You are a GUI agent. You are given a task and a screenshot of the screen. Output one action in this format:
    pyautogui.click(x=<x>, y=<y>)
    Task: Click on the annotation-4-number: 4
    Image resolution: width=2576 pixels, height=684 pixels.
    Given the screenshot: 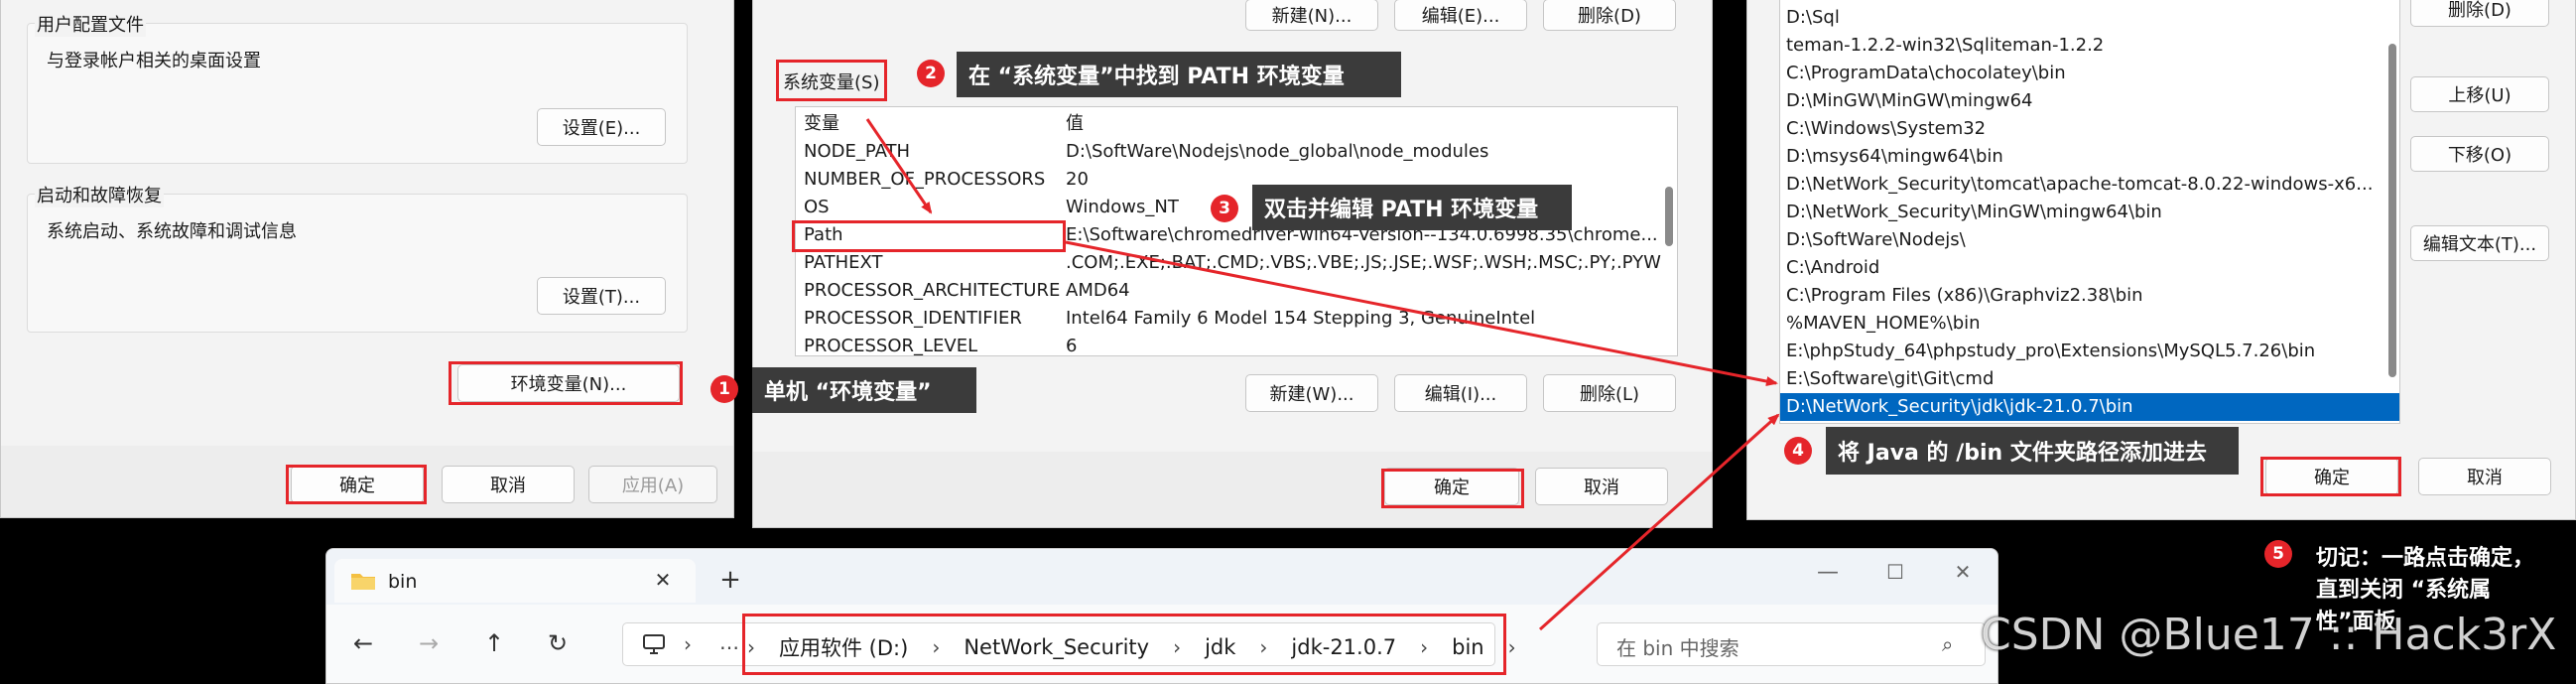 What is the action you would take?
    pyautogui.click(x=1798, y=451)
    